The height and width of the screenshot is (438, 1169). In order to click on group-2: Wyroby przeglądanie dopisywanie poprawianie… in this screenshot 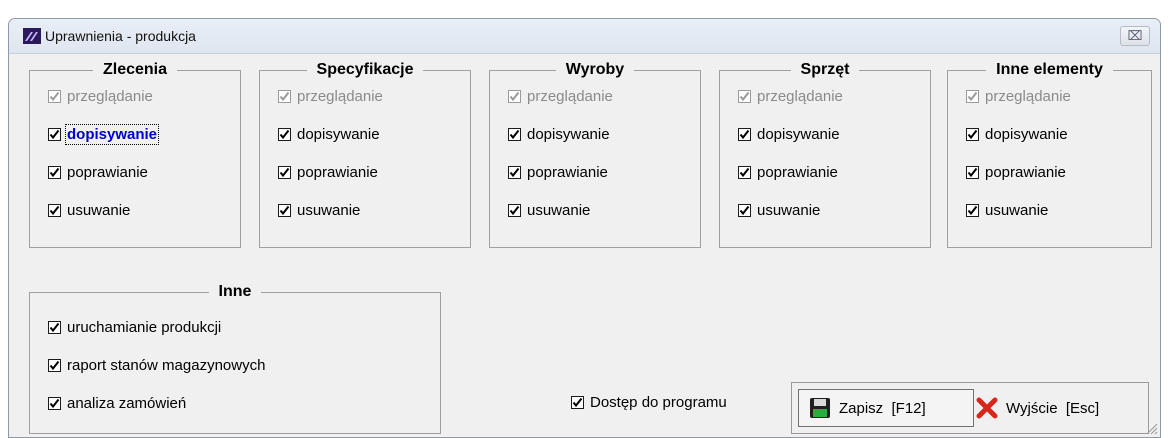, I will do `click(595, 154)`.